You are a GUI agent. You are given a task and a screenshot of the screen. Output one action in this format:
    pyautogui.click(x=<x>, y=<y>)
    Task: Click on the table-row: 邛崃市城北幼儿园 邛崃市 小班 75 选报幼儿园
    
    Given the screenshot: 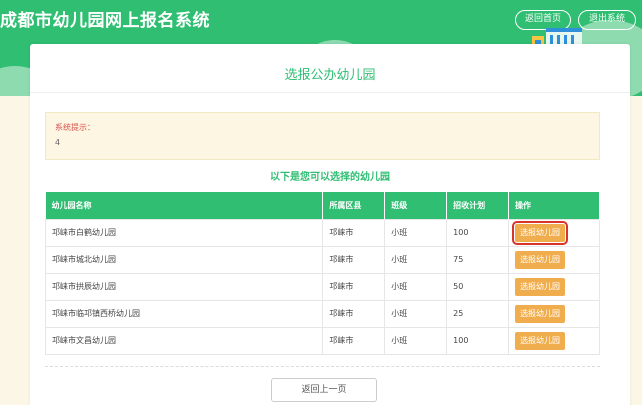 What is the action you would take?
    pyautogui.click(x=322, y=259)
    